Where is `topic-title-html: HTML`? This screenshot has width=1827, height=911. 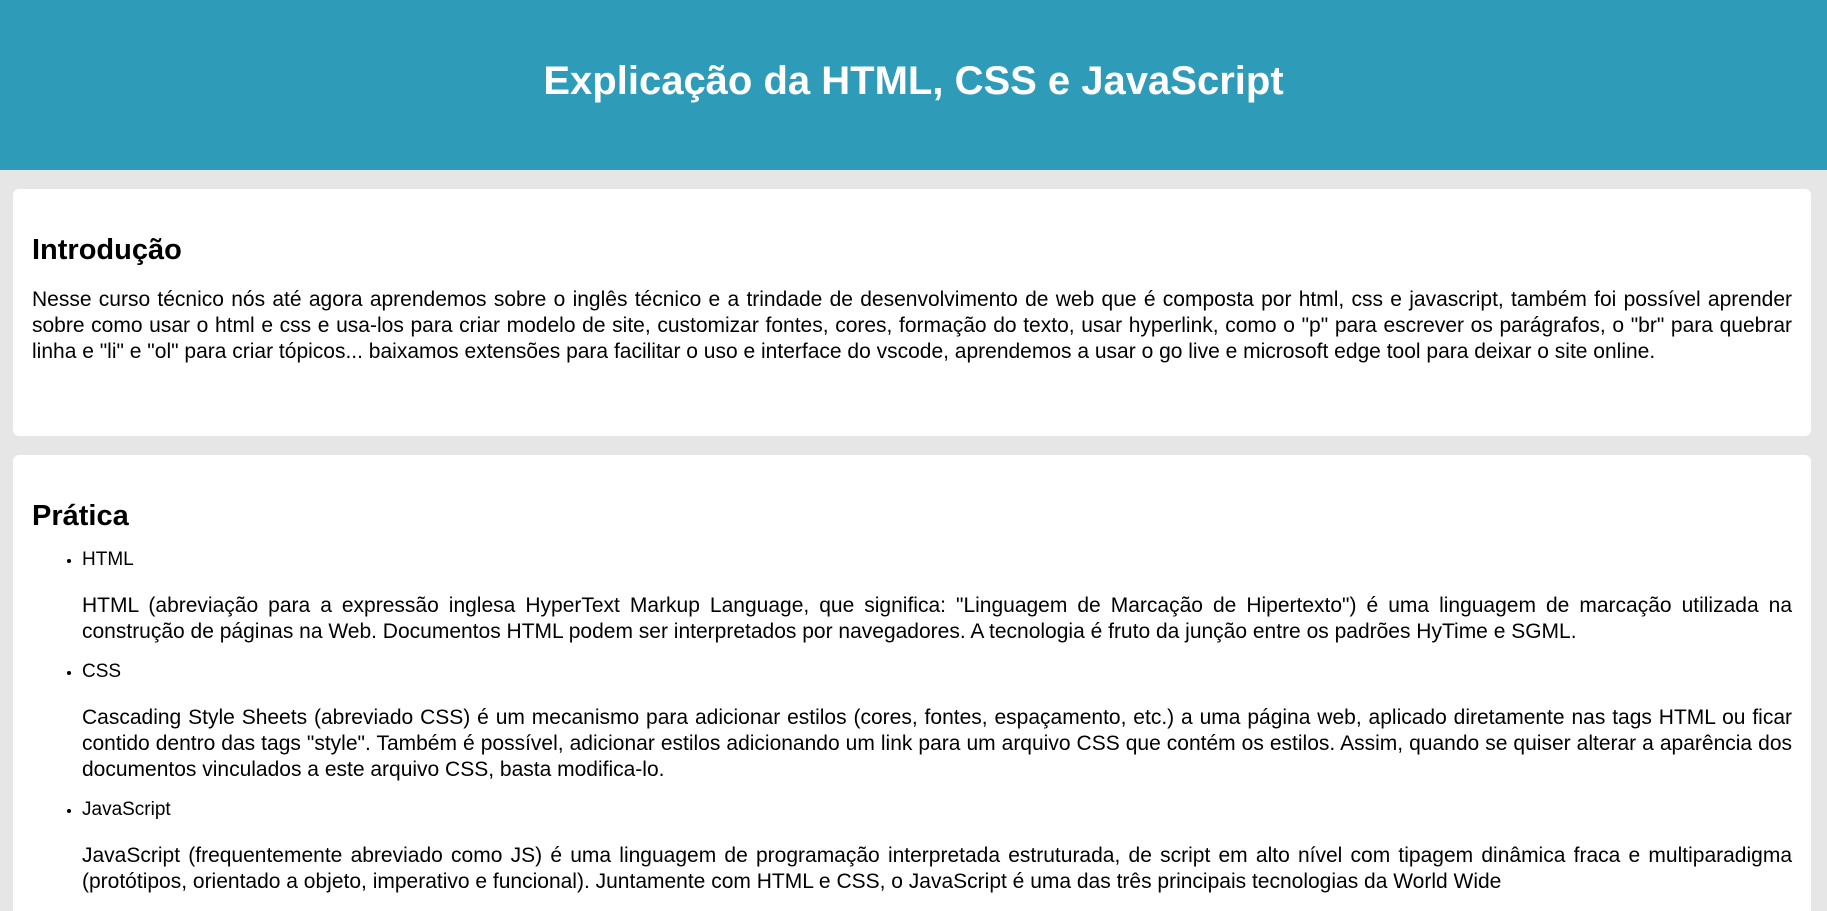 topic-title-html: HTML is located at coordinates (108, 559).